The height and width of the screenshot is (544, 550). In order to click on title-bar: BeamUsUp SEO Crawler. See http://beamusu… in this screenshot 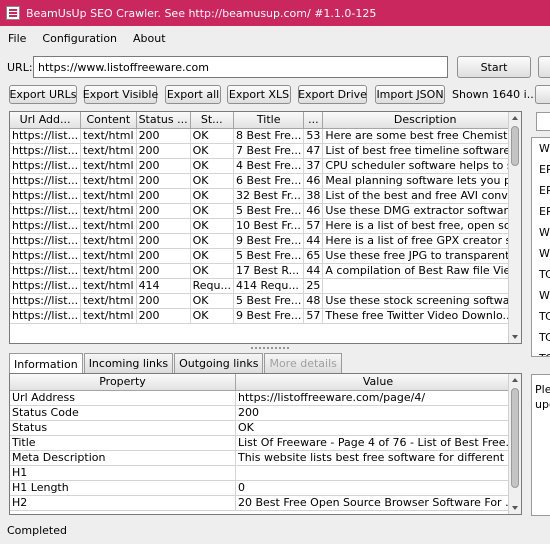, I will do `click(275, 13)`.